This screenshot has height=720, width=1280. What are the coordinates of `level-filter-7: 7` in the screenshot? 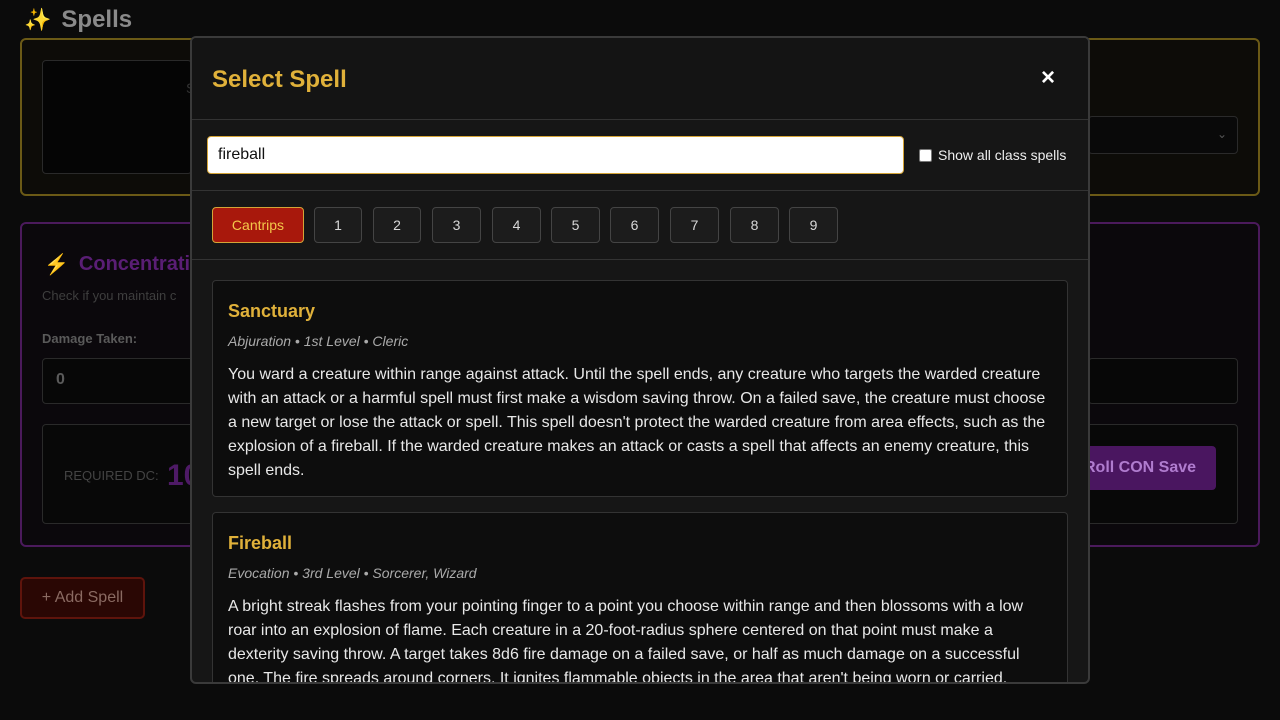 It's located at (694, 225).